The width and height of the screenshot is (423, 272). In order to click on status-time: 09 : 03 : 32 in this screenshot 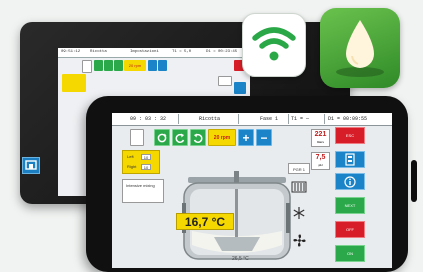, I will do `click(148, 119)`.